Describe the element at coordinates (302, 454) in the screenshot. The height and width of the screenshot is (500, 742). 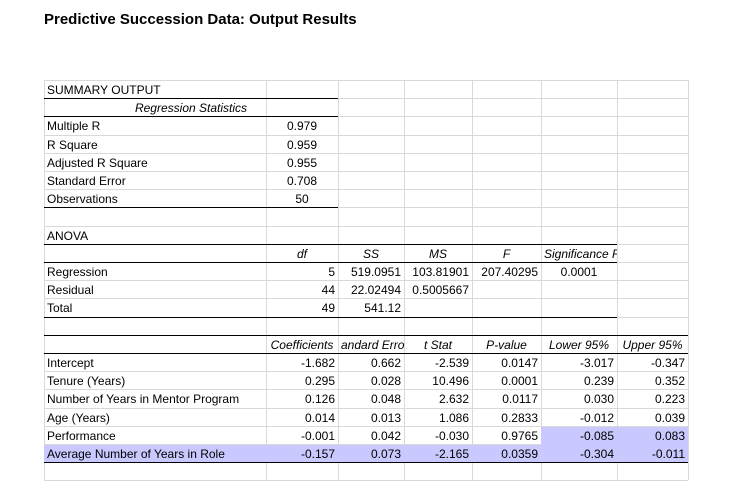
I see `coef-cell: -0.157` at that location.